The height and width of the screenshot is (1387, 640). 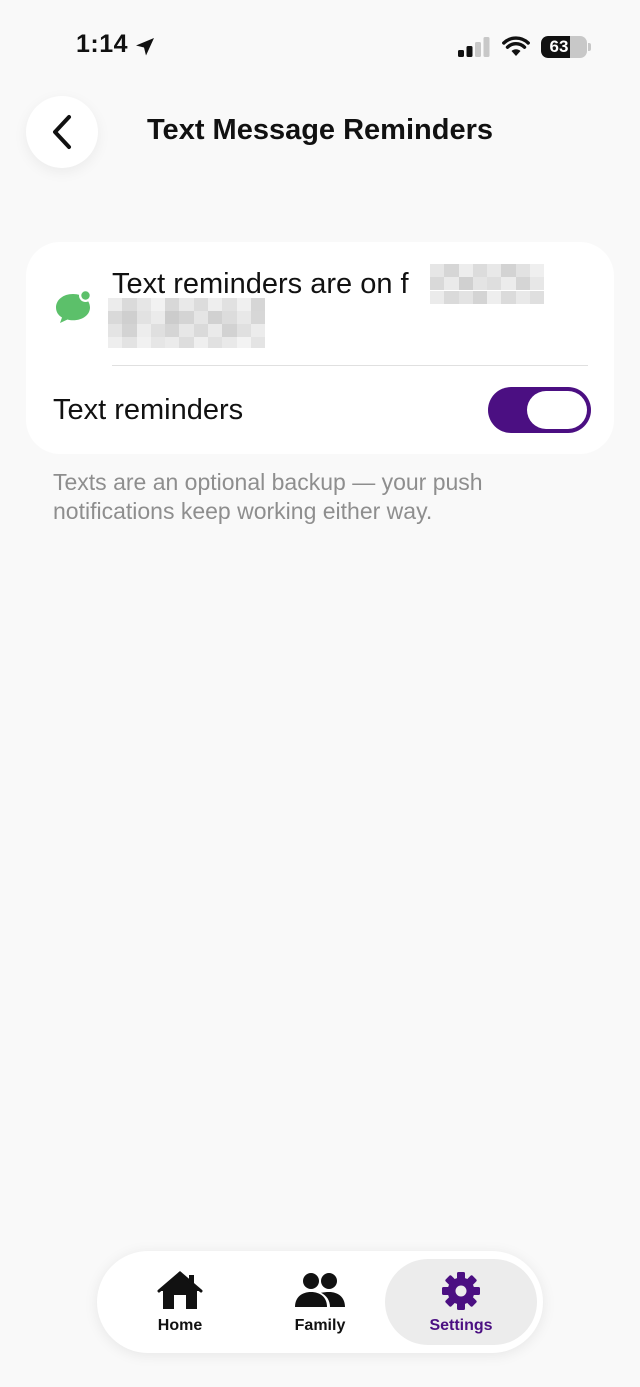 What do you see at coordinates (188, 323) in the screenshot?
I see `redacted-phone-number-continued` at bounding box center [188, 323].